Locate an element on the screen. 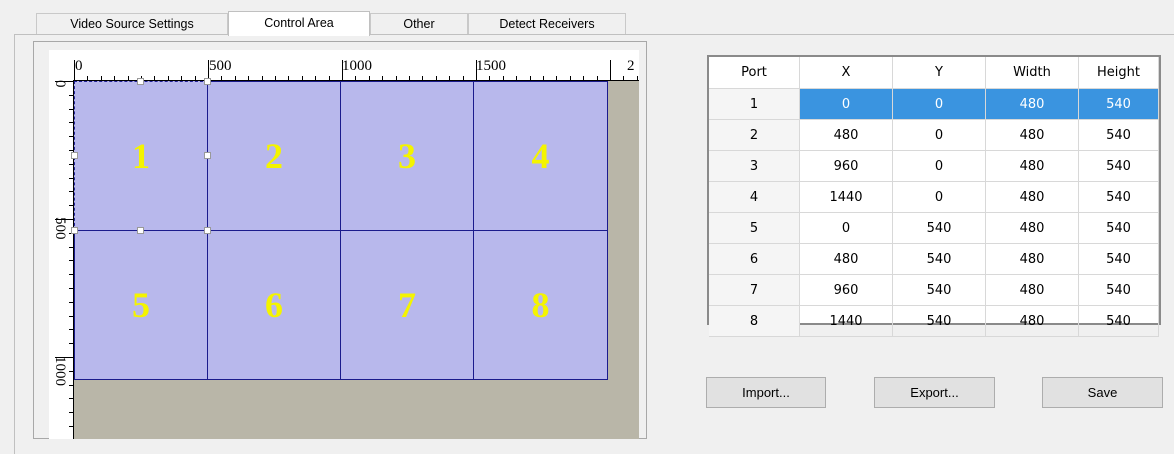 The width and height of the screenshot is (1174, 454). column-header-height: Height is located at coordinates (1118, 73).